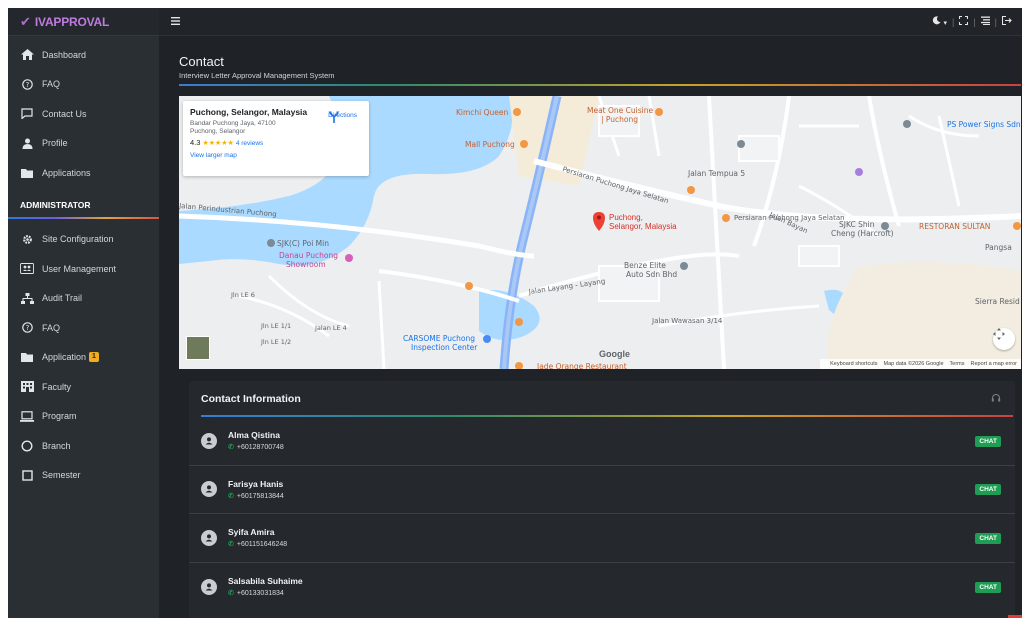 Image resolution: width=1034 pixels, height=618 pixels. What do you see at coordinates (330, 328) in the screenshot?
I see `map-label-jln-le4: Jalan LE 4` at bounding box center [330, 328].